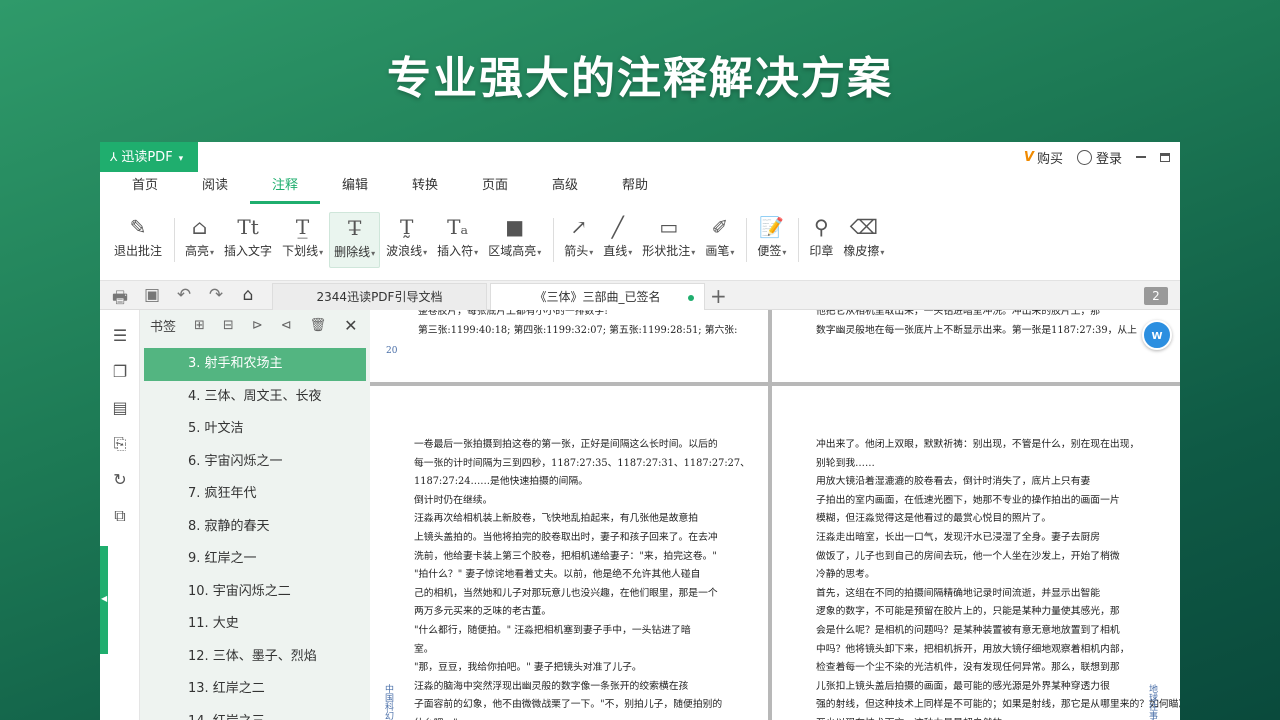 This screenshot has height=720, width=1280. What do you see at coordinates (821, 240) in the screenshot?
I see `ribbon-tool: ⚲印章` at bounding box center [821, 240].